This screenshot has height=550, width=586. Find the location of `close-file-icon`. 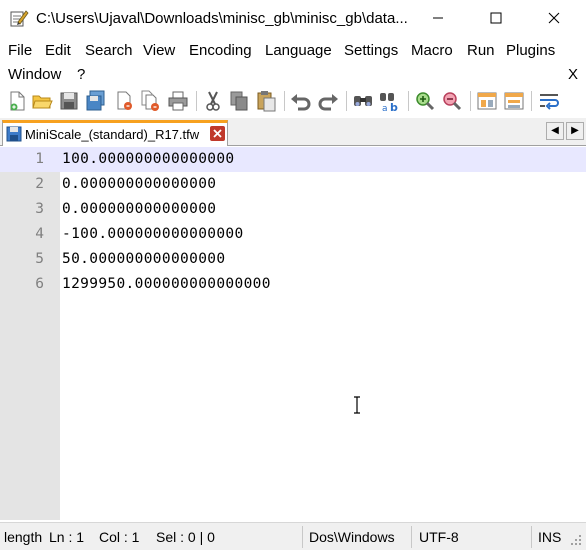

close-file-icon is located at coordinates (125, 101).